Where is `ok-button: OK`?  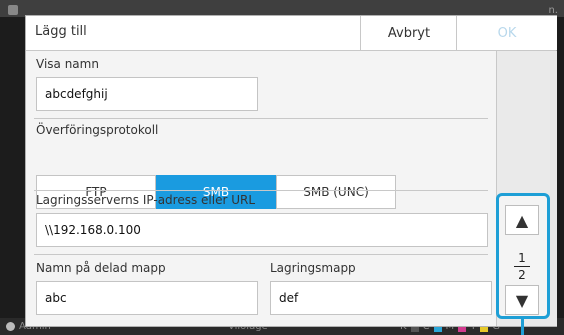
ok-button: OK is located at coordinates (506, 33).